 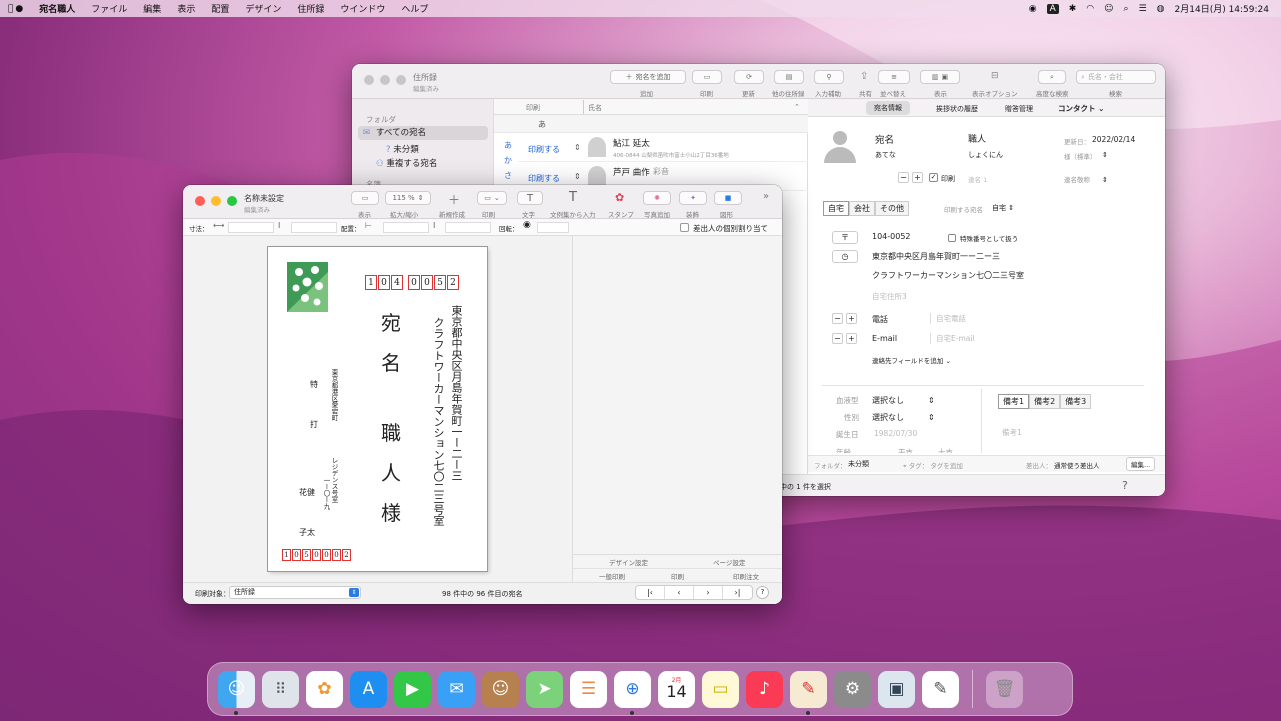 I want to click on tab-greeting-history: 挨拶状の履歴, so click(x=957, y=109).